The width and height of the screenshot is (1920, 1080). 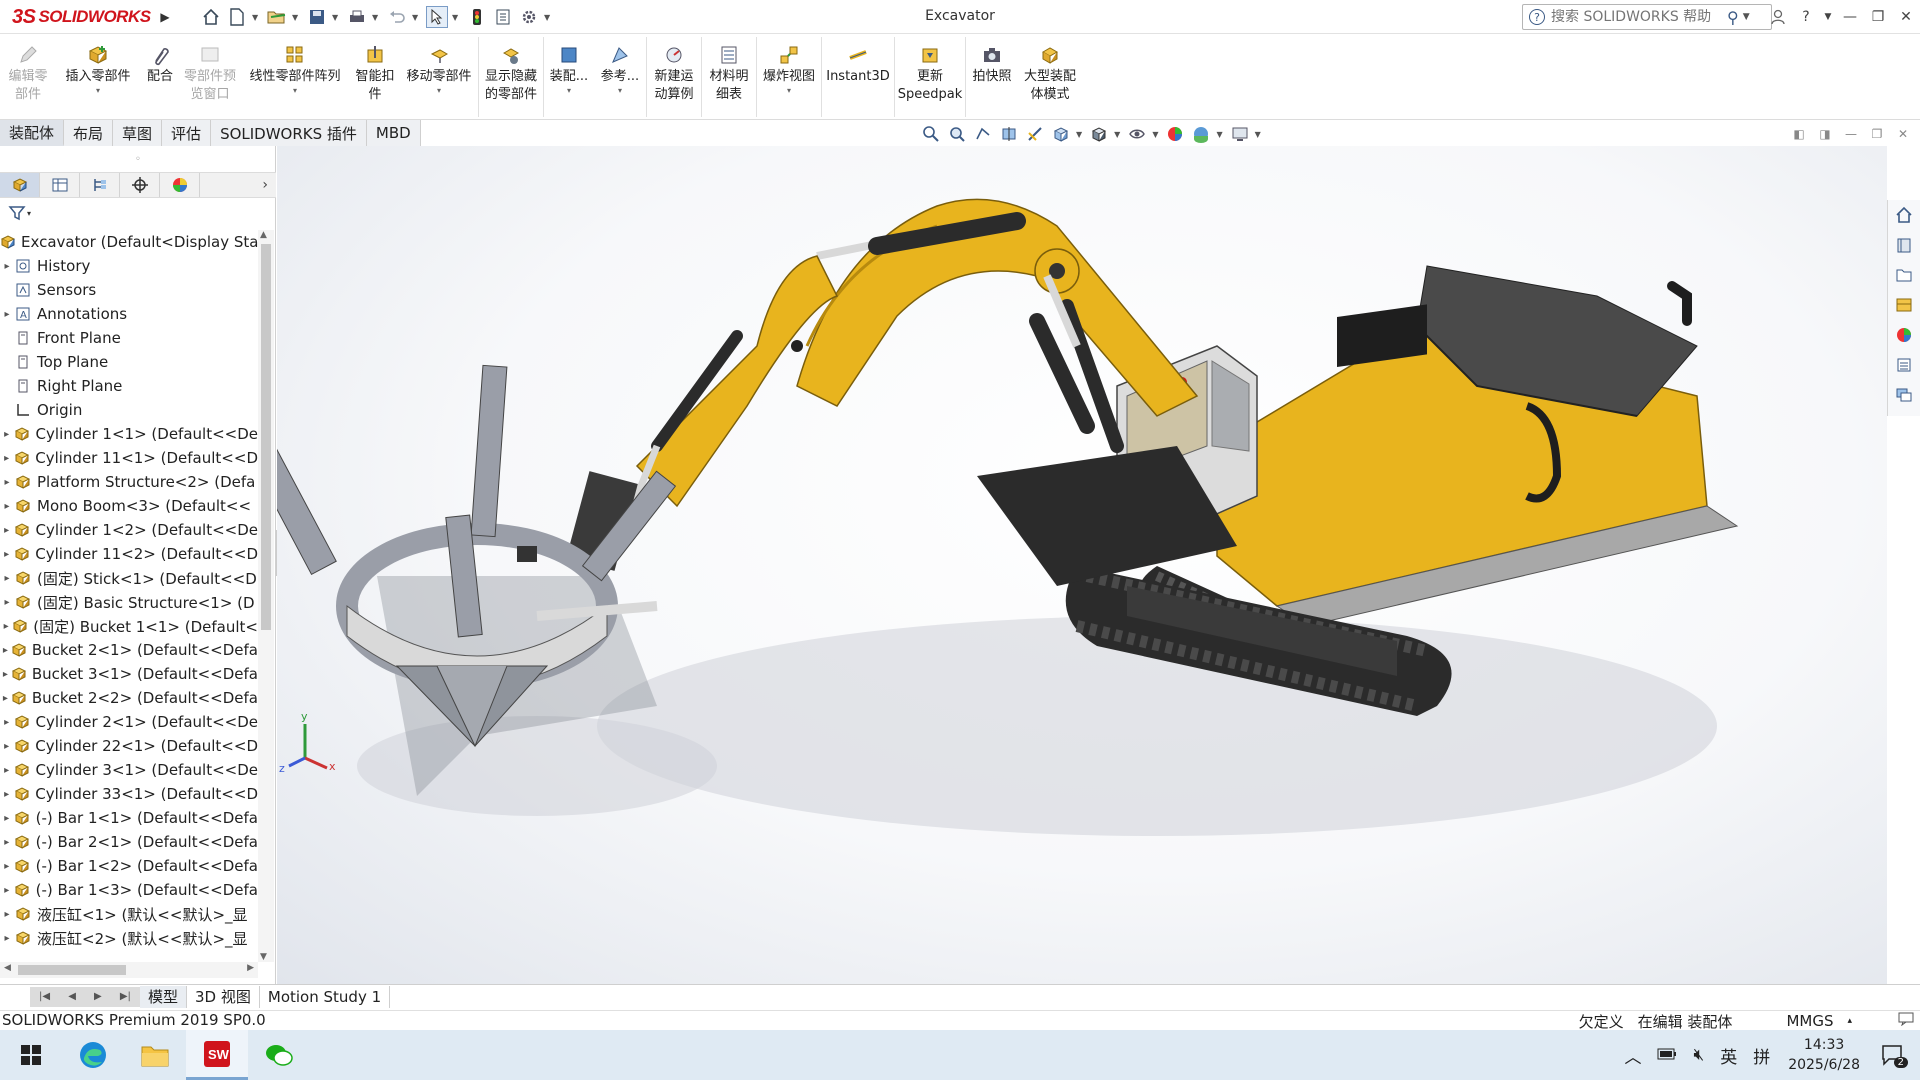 What do you see at coordinates (1733, 17) in the screenshot?
I see `search-icon: ⚲` at bounding box center [1733, 17].